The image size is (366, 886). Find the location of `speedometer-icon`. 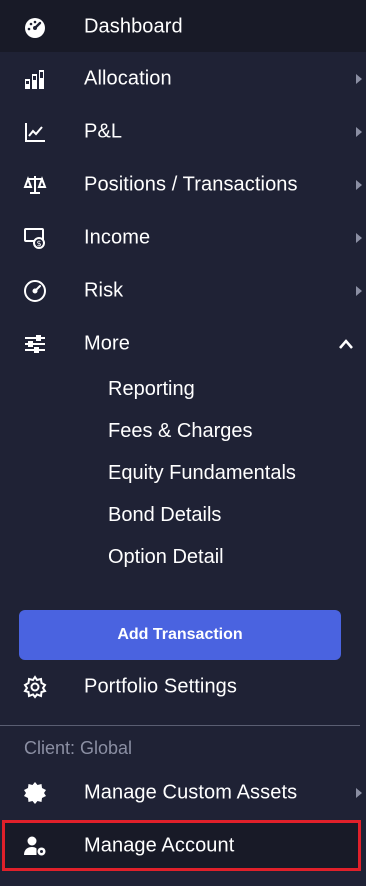

speedometer-icon is located at coordinates (35, 27).